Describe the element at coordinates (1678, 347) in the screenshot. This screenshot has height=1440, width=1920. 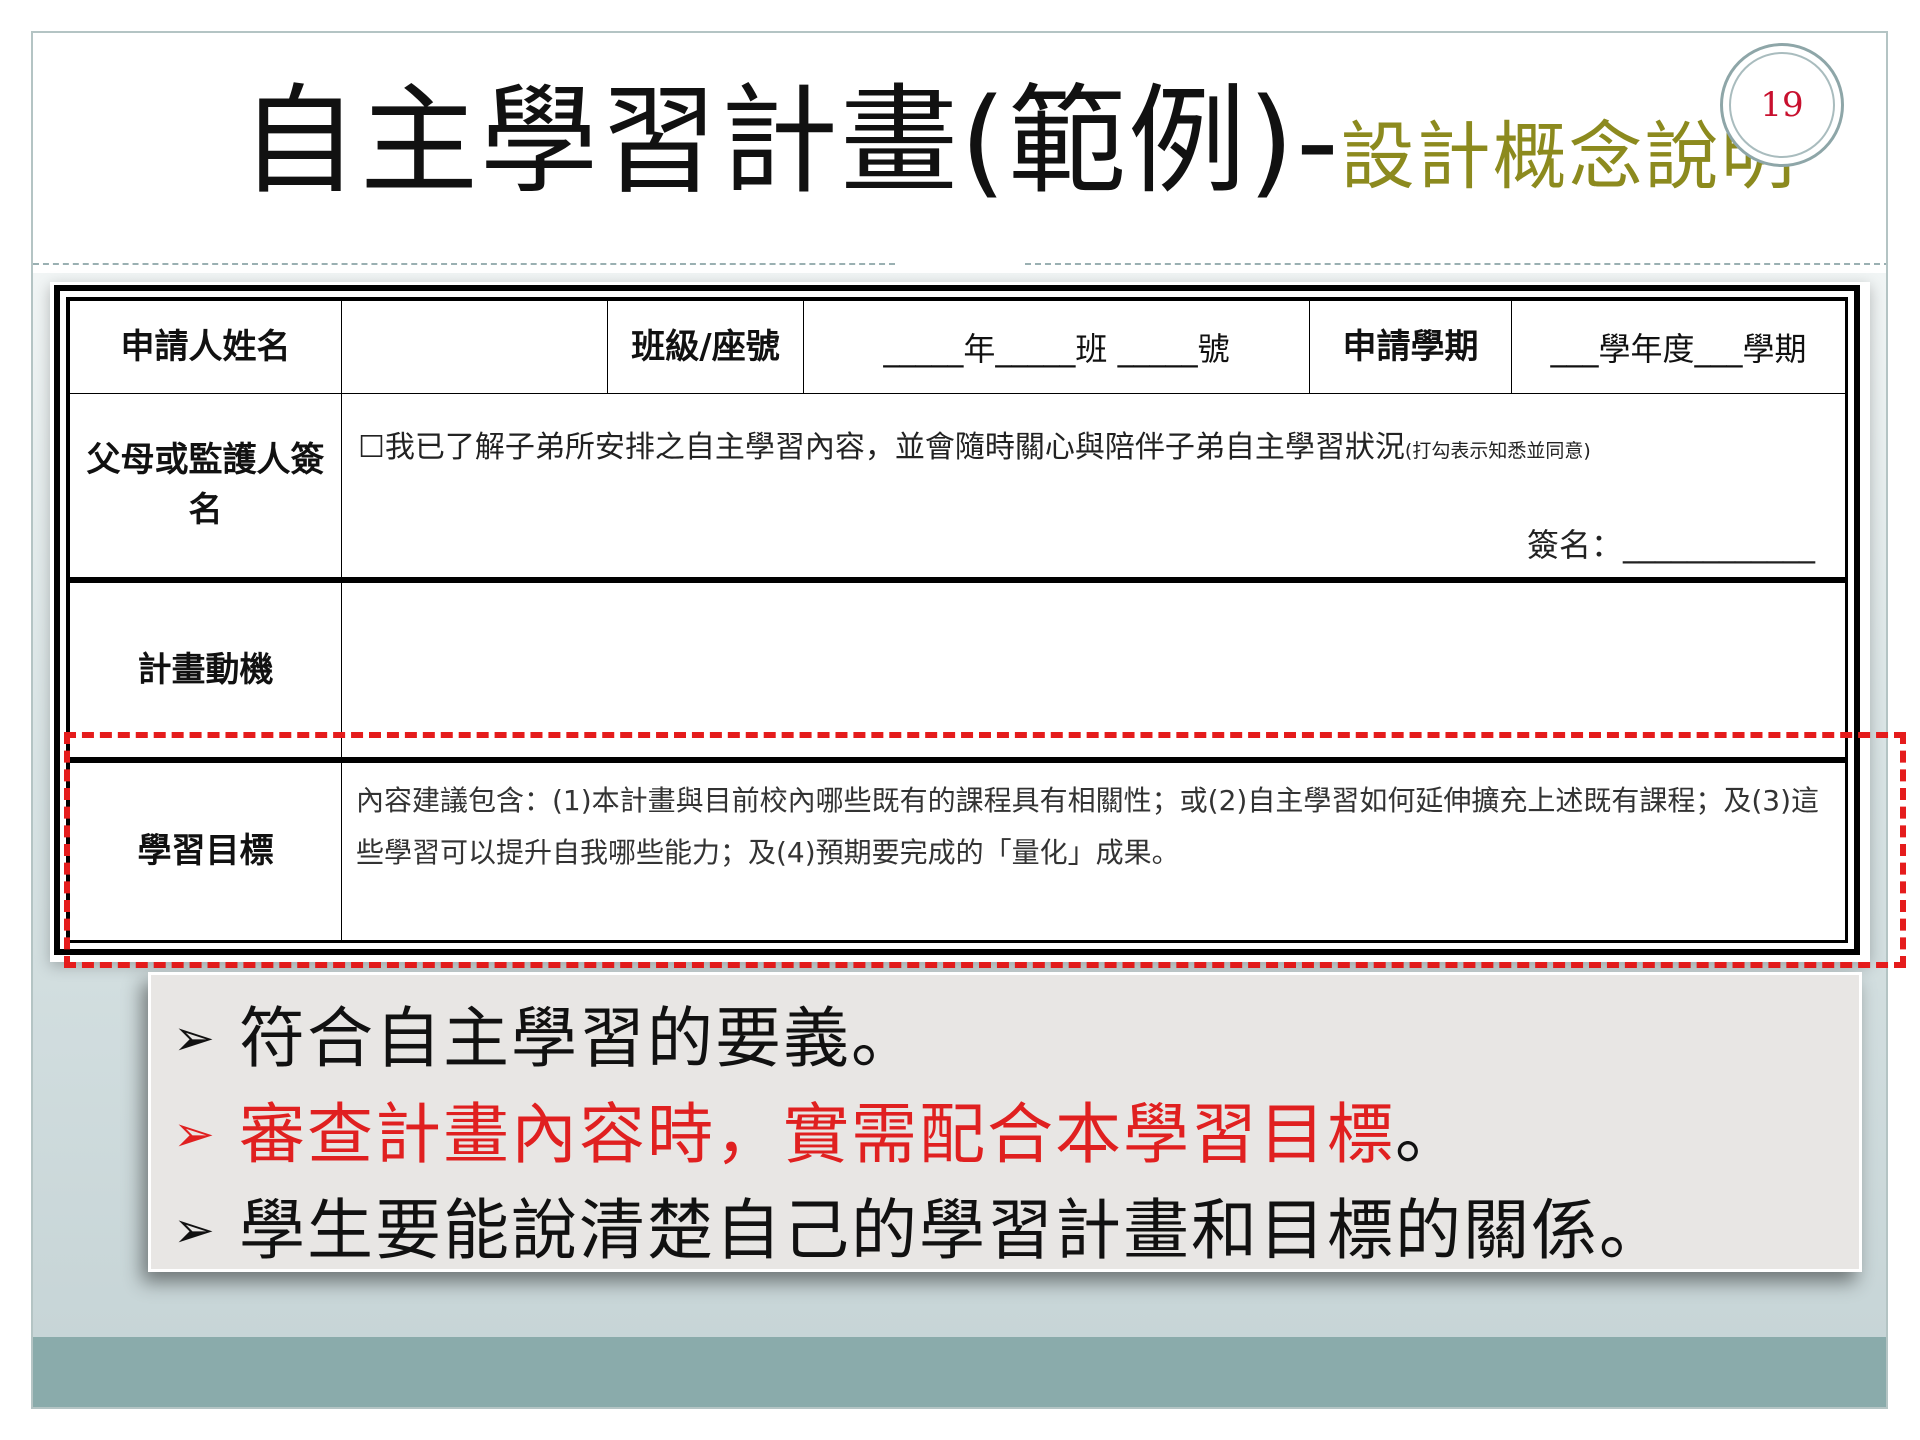
I see `term-field: ___學年度___學期` at that location.